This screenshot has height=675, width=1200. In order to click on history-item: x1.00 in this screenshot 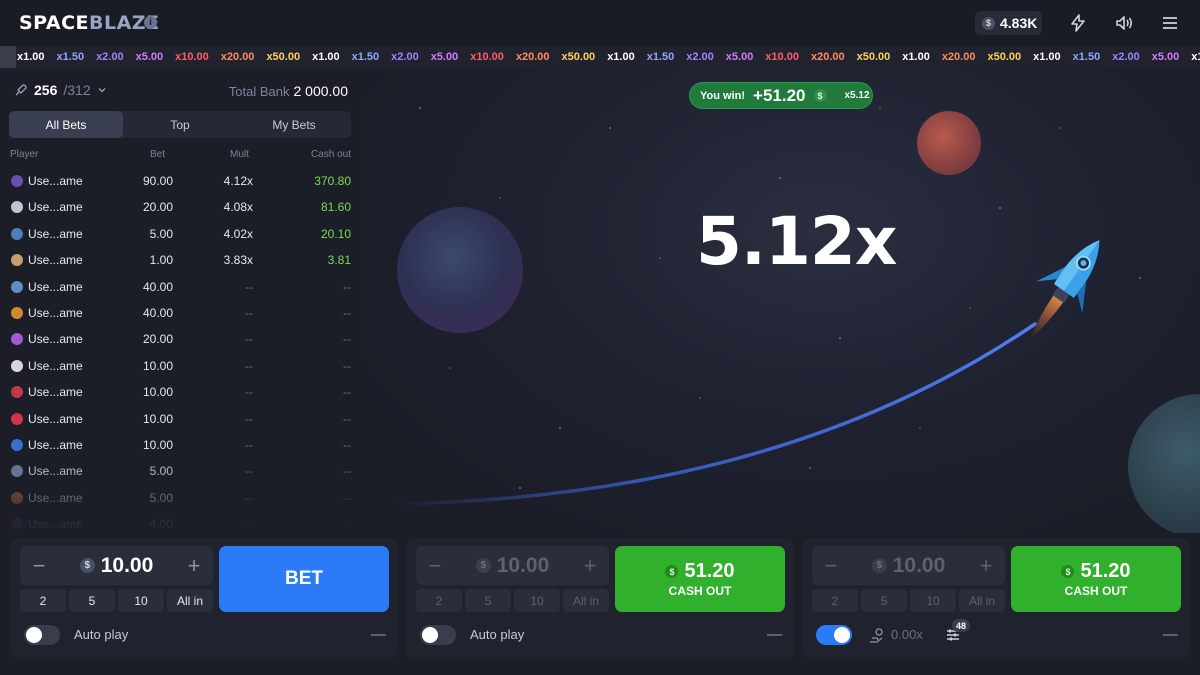, I will do `click(1047, 57)`.